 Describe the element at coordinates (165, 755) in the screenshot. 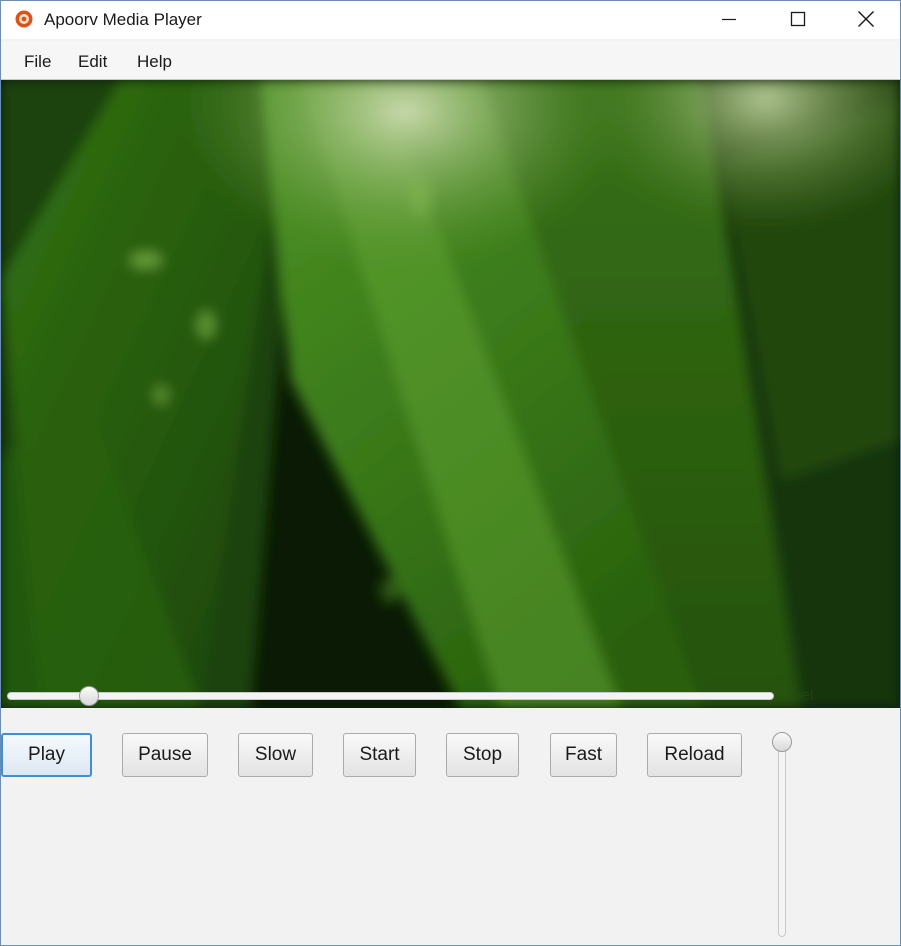

I see `pause-button: Pause` at that location.